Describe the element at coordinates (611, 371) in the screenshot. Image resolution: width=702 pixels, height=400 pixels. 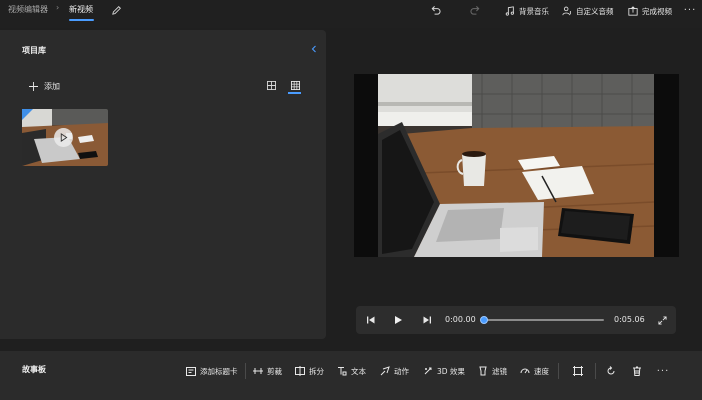
I see `rotate-icon` at that location.